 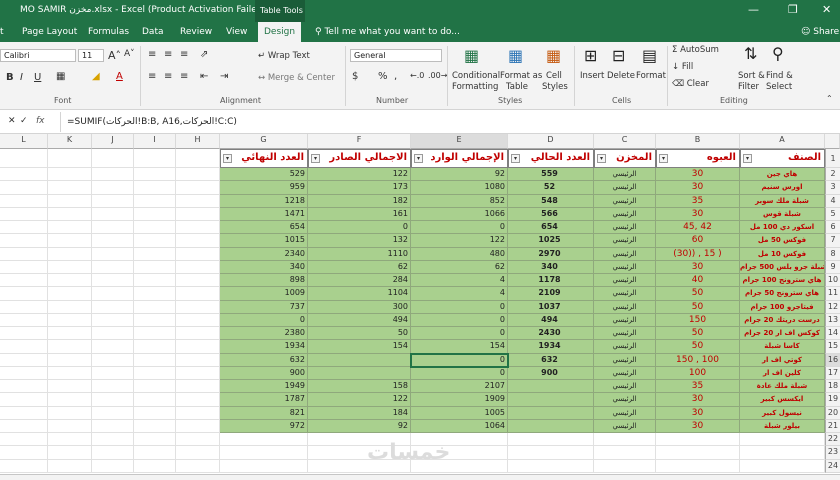 What do you see at coordinates (359, 400) in the screenshot?
I see `table-cell: 122` at bounding box center [359, 400].